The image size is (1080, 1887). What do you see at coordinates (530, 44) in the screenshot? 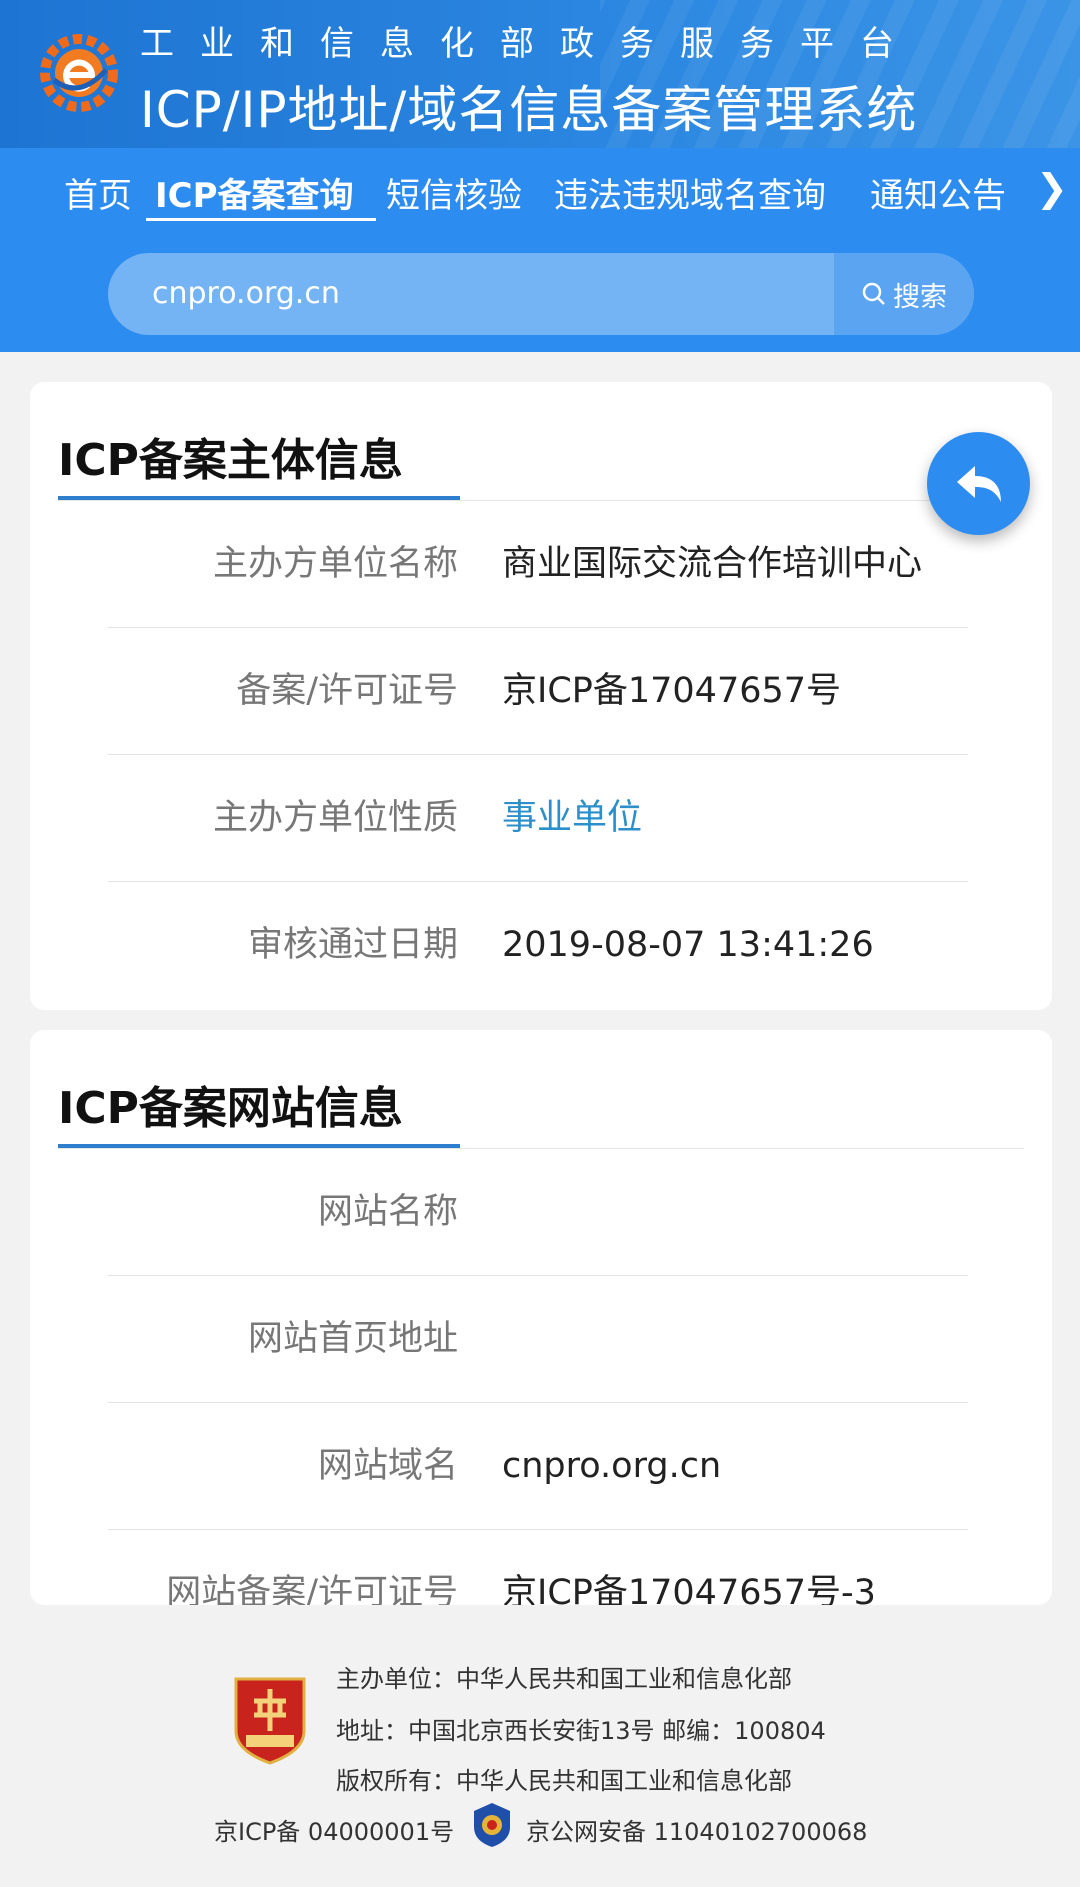
I see `header-subtitle: 工业和信息化部政务服务平台` at bounding box center [530, 44].